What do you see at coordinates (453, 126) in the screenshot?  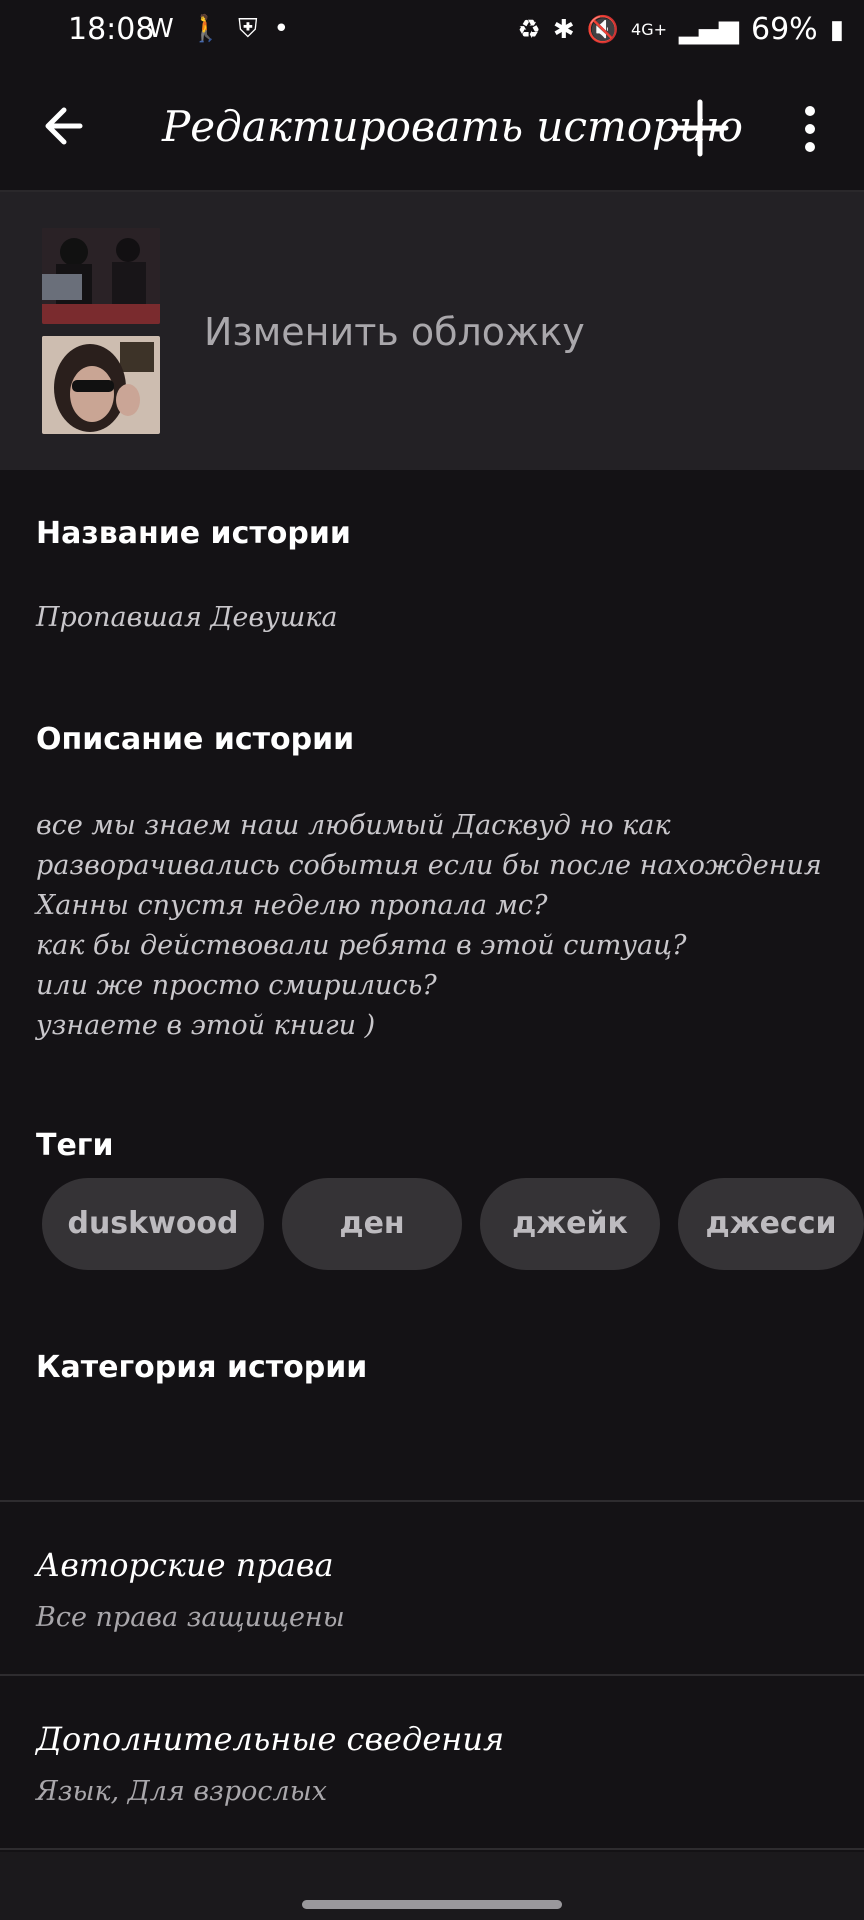 I see `page-title: Редактировать историю` at bounding box center [453, 126].